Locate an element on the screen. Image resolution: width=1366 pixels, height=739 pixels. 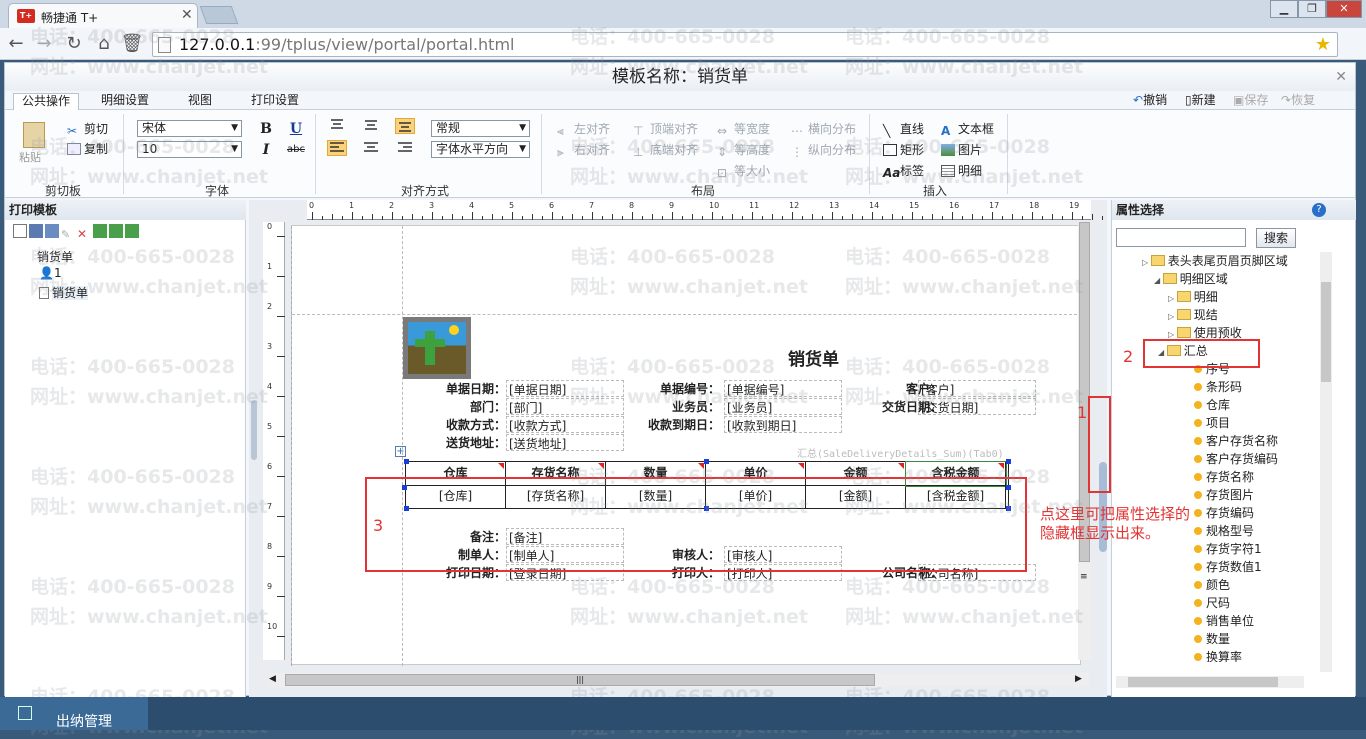
tab-public-ops: 公共操作 is located at coordinates (46, 101).